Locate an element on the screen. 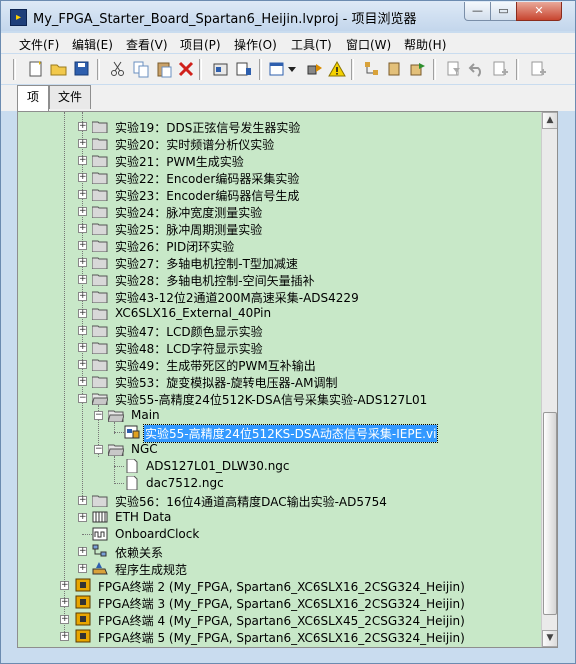 This screenshot has height=664, width=576. save-all-icon is located at coordinates (82, 69).